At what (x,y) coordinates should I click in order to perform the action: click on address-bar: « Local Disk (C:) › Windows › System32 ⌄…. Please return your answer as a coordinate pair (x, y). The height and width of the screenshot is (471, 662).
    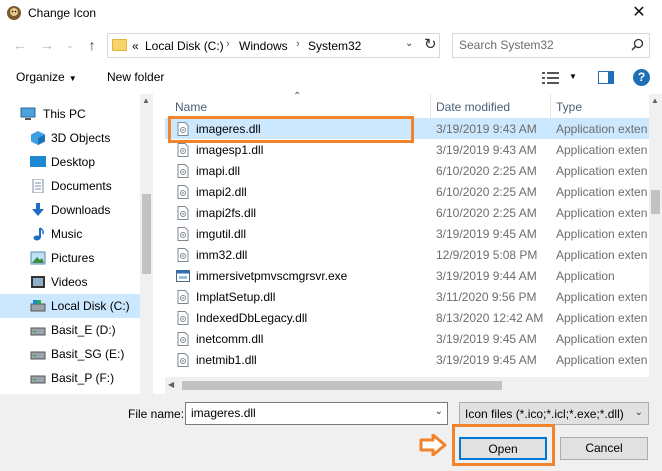
    Looking at the image, I should click on (273, 45).